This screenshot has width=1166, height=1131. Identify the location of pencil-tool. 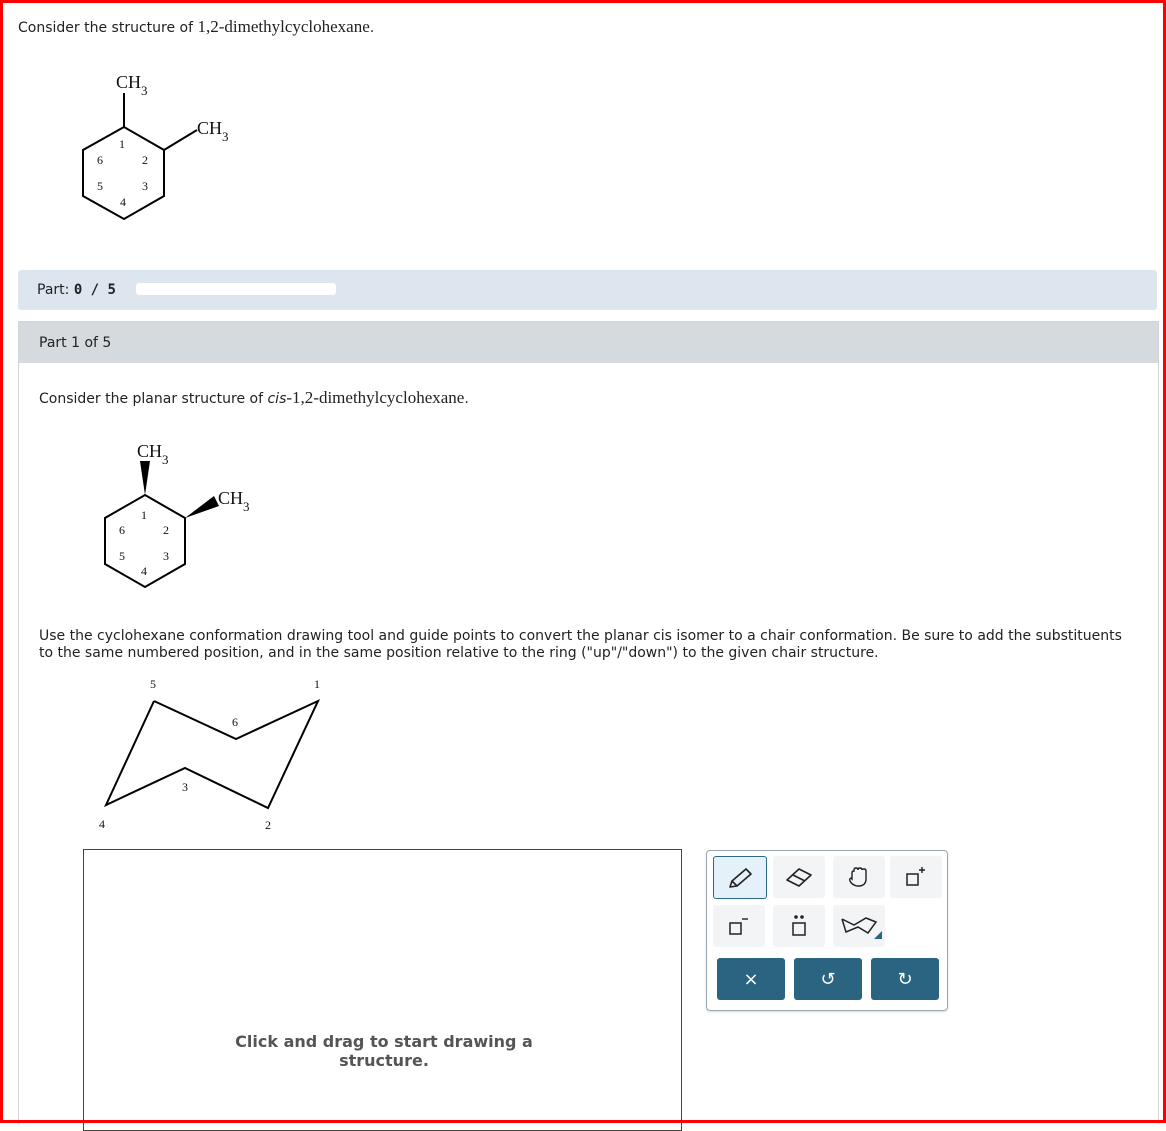
(740, 877).